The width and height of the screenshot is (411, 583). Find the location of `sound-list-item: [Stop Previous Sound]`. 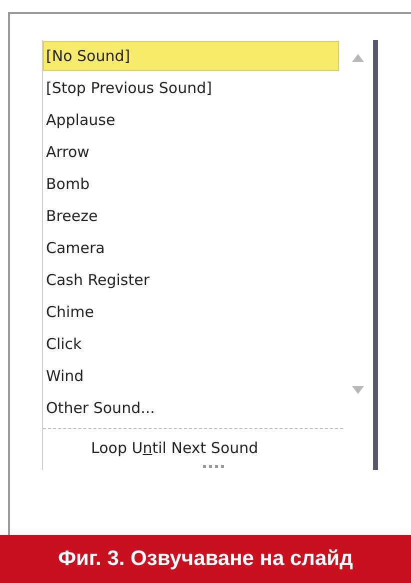

sound-list-item: [Stop Previous Sound] is located at coordinates (191, 88).